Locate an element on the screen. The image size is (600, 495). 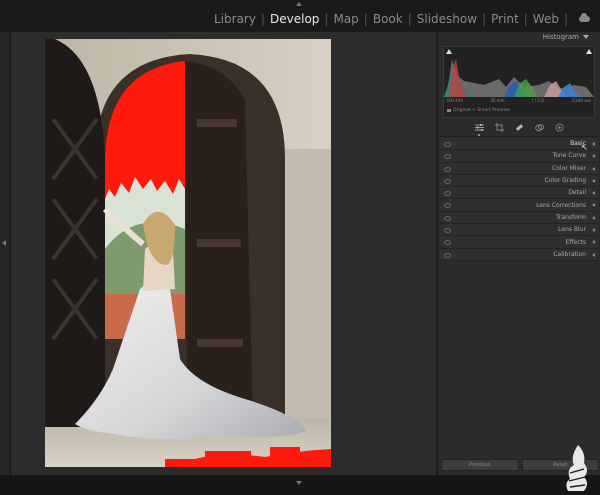
module-library: Library is located at coordinates (235, 19).